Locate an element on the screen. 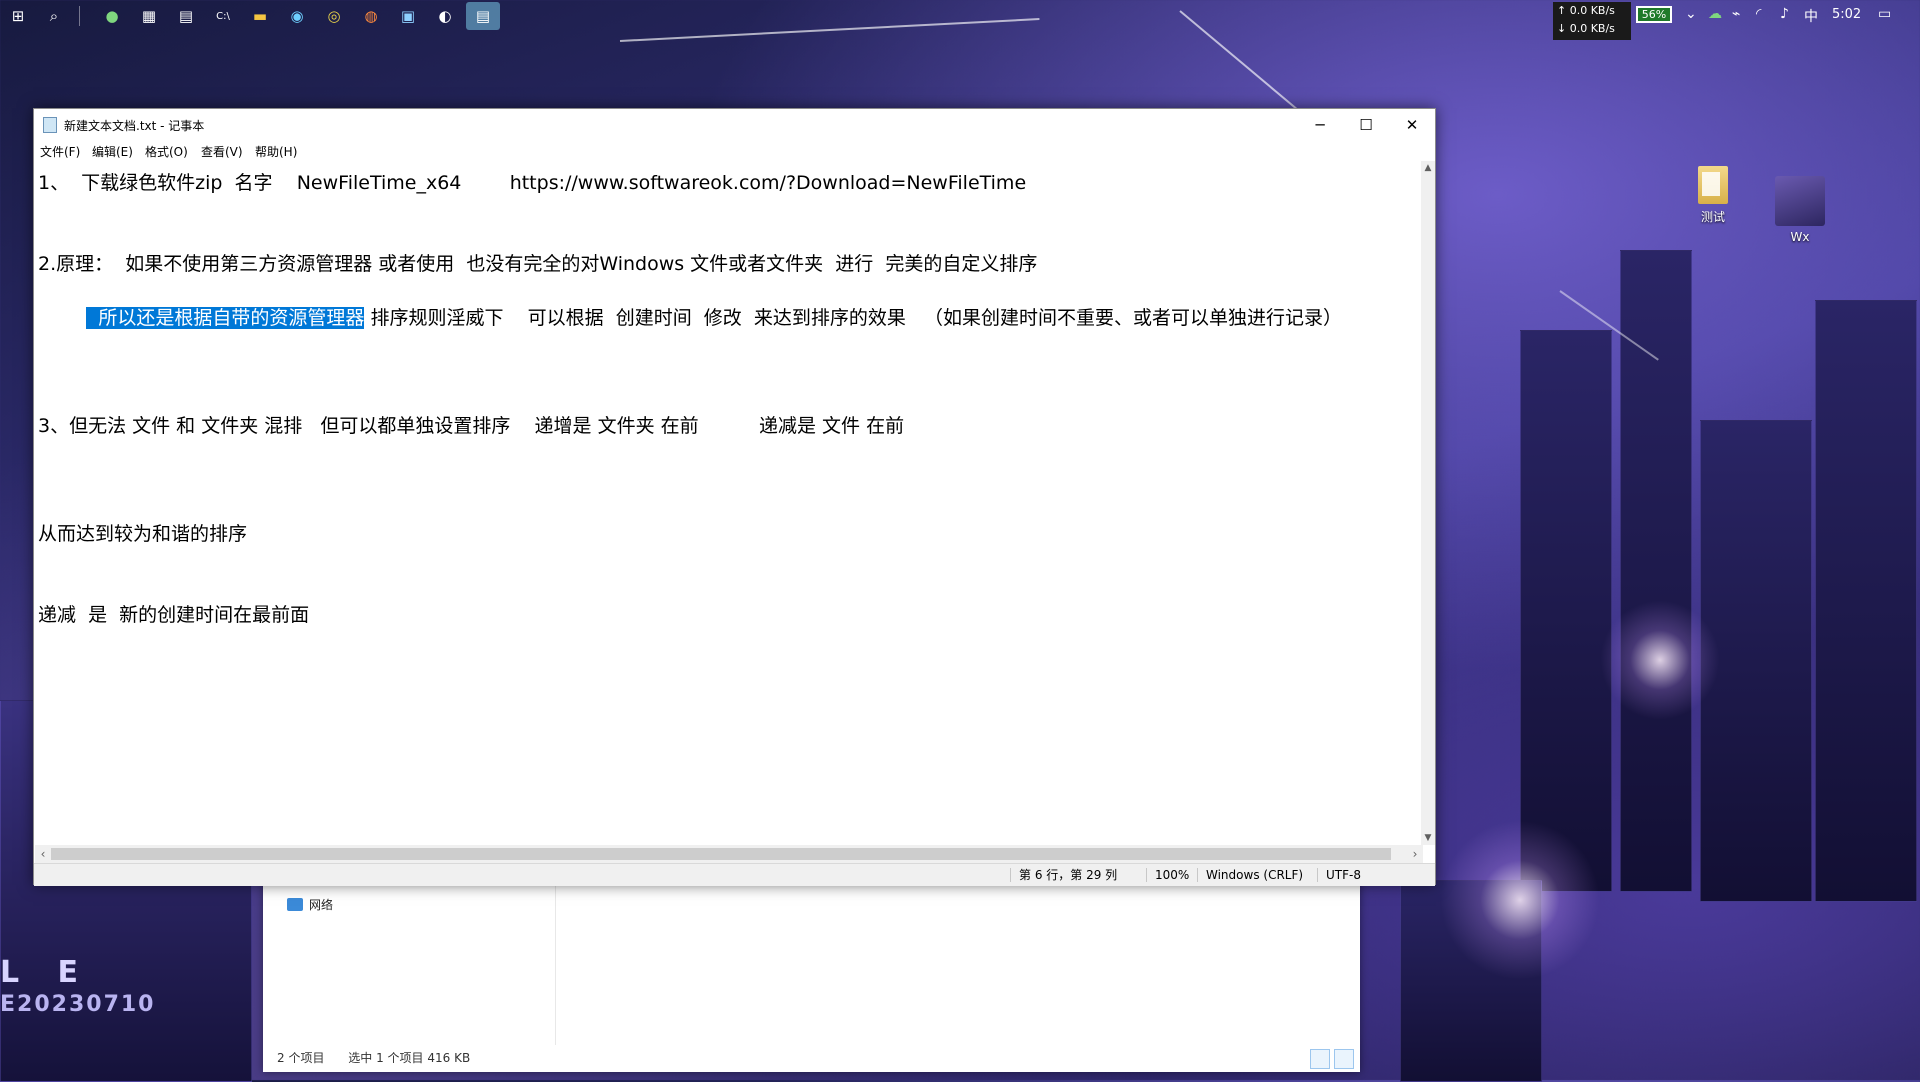 This screenshot has height=1082, width=1920. desktop-icon-test-folder: 测试 is located at coordinates (1713, 195).